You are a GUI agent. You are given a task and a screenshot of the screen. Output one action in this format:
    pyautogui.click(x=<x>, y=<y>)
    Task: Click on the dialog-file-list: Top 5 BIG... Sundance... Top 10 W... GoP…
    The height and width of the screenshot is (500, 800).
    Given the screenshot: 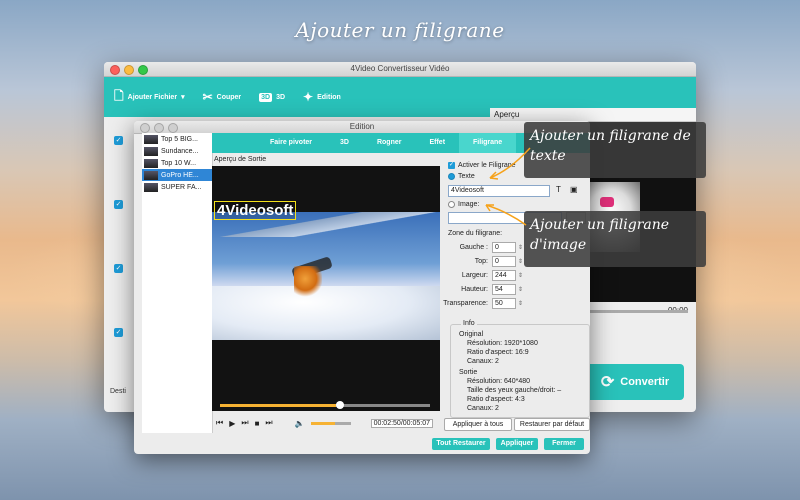 What is the action you would take?
    pyautogui.click(x=177, y=283)
    